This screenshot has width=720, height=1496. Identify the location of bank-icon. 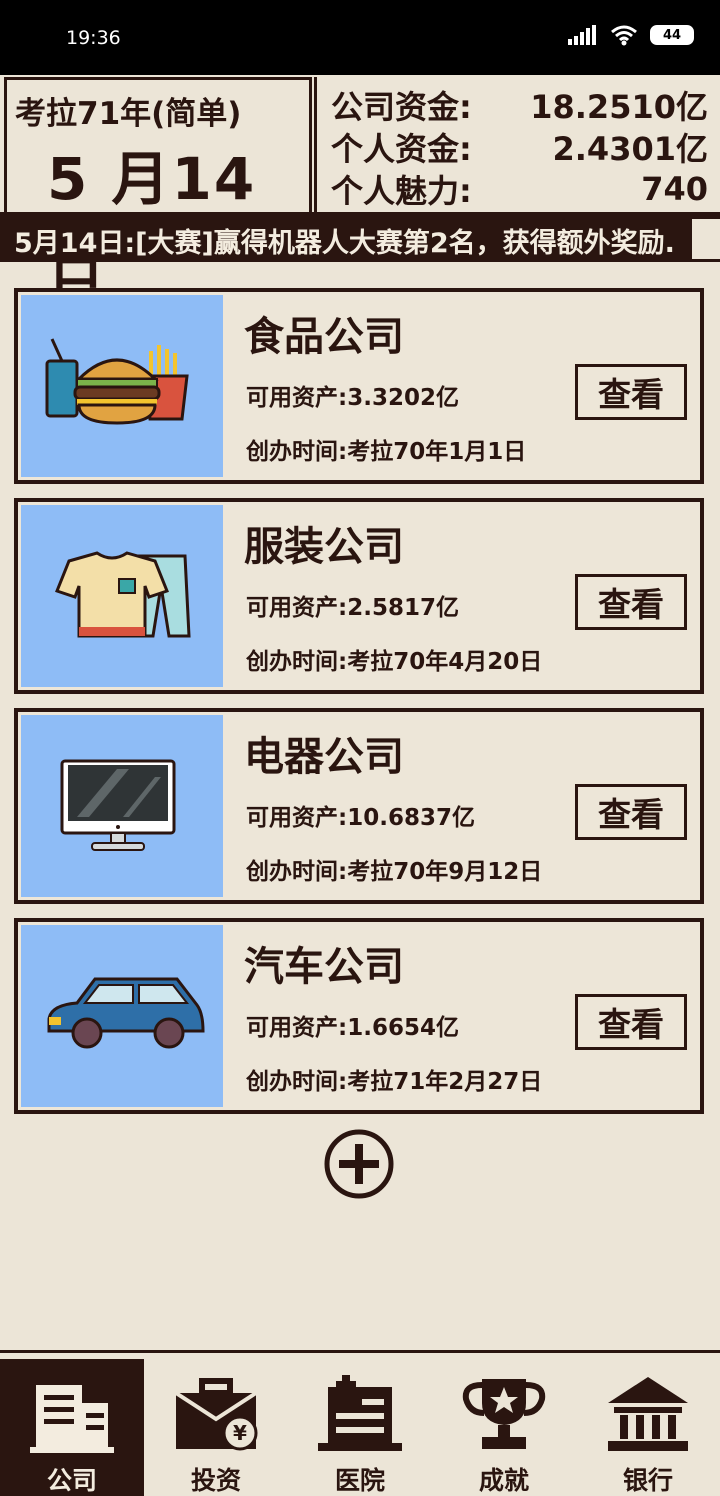
(648, 1414).